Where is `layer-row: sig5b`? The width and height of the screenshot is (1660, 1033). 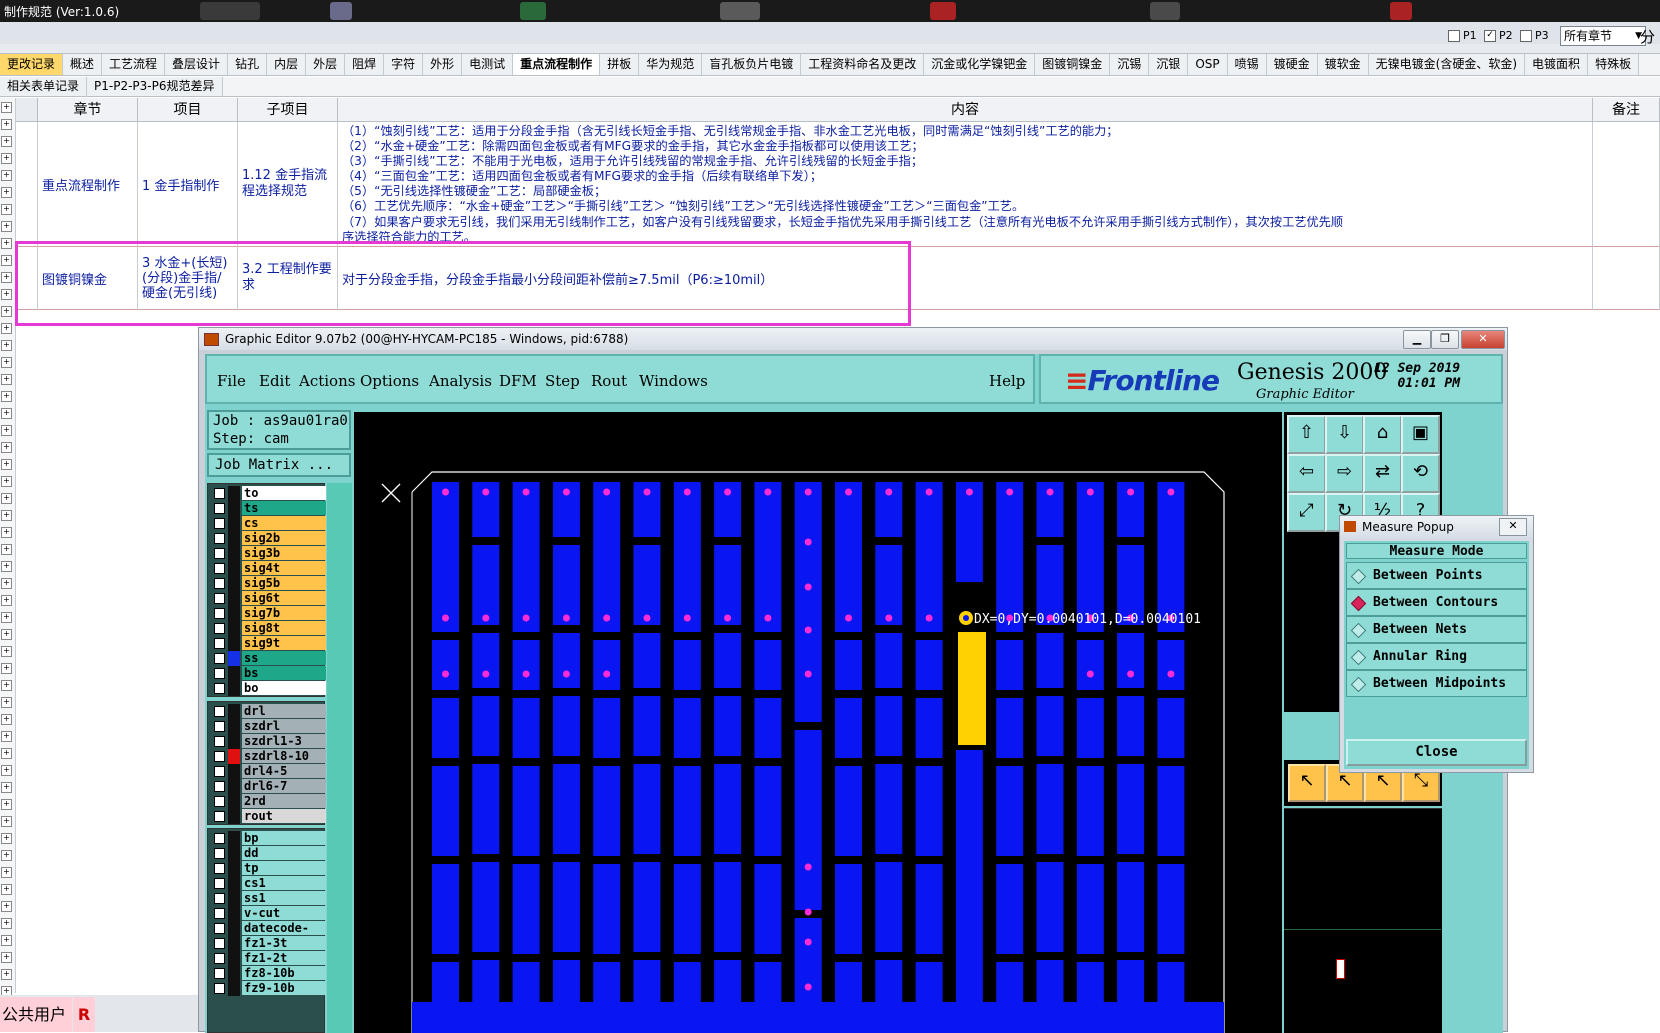 layer-row: sig5b is located at coordinates (267, 583).